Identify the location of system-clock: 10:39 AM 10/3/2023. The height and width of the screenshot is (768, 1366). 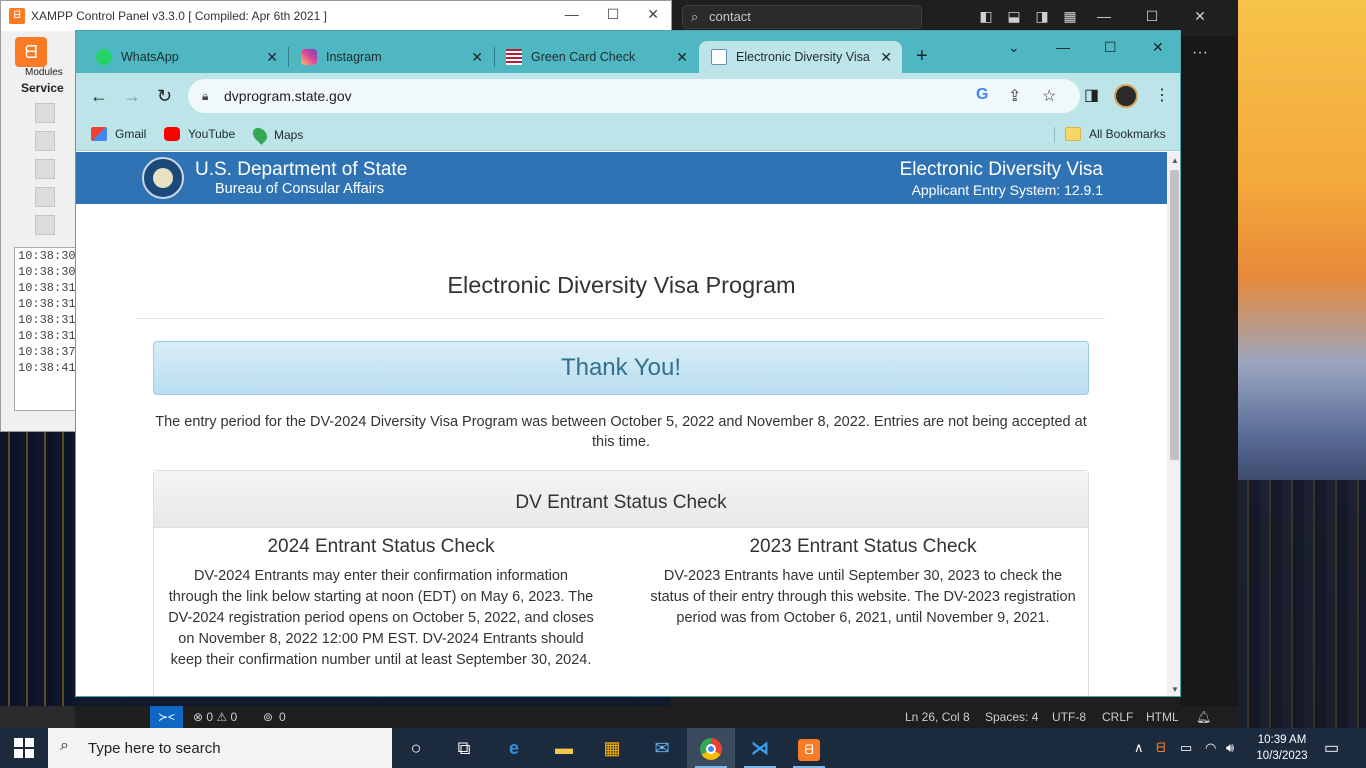
(1282, 748).